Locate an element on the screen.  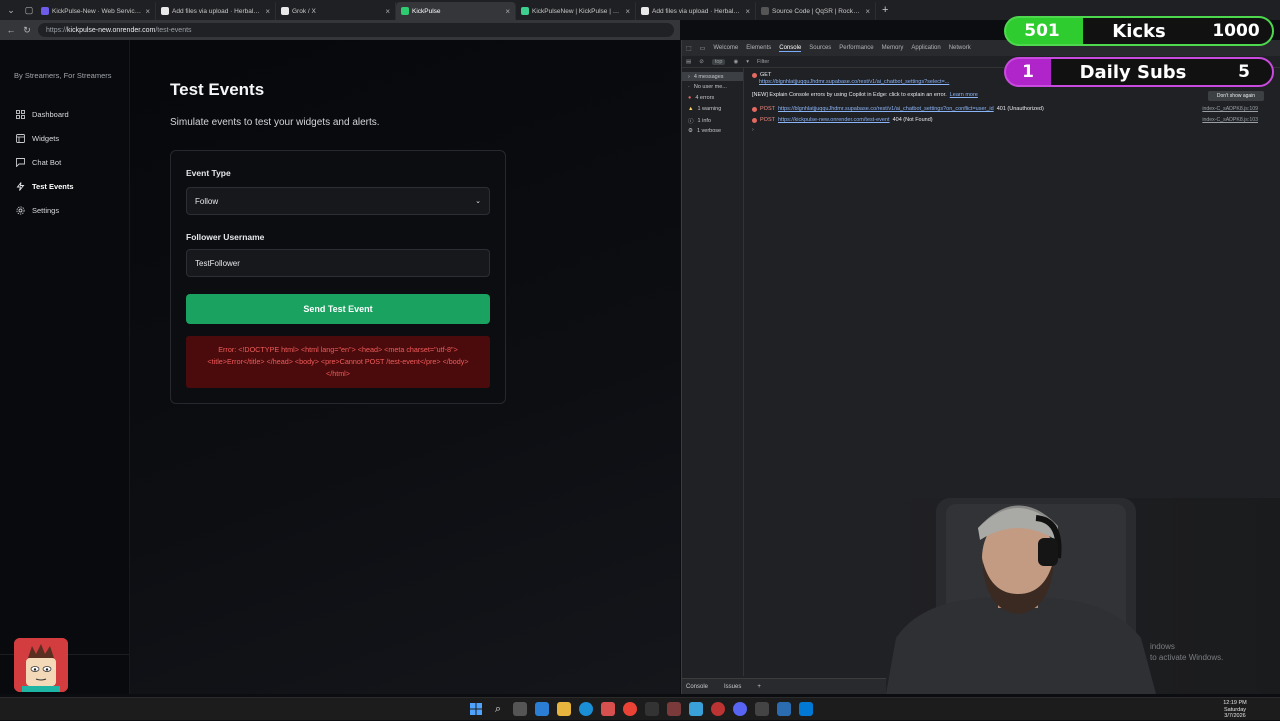
browser-tab: Grok / X × is located at coordinates (336, 11).